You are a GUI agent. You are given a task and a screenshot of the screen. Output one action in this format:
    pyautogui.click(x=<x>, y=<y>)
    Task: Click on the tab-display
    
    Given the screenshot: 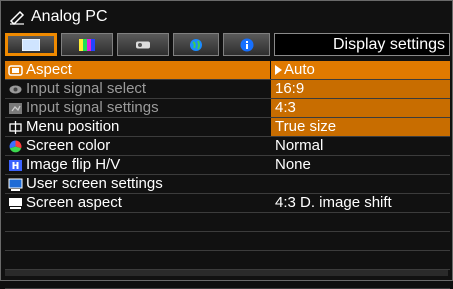 What is the action you would take?
    pyautogui.click(x=31, y=44)
    